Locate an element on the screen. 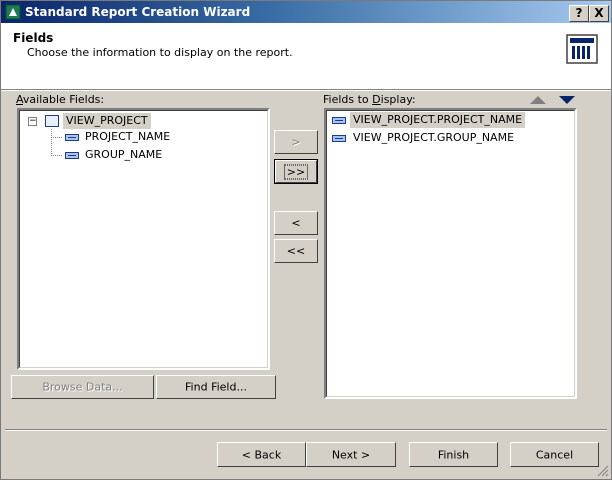 The image size is (612, 480). next-label: Next > is located at coordinates (351, 454).